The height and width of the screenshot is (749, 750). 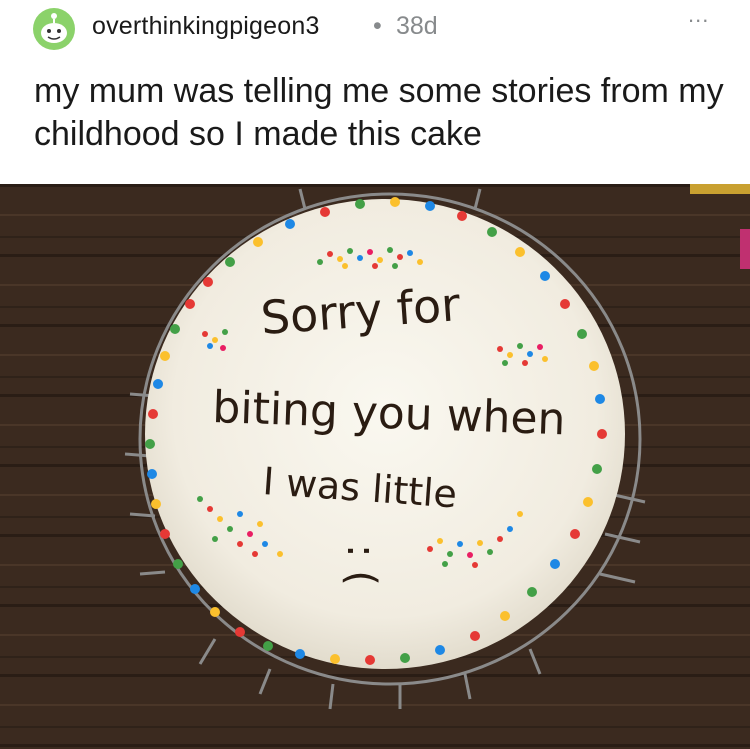 I want to click on user-avatar-icon, so click(x=54, y=29).